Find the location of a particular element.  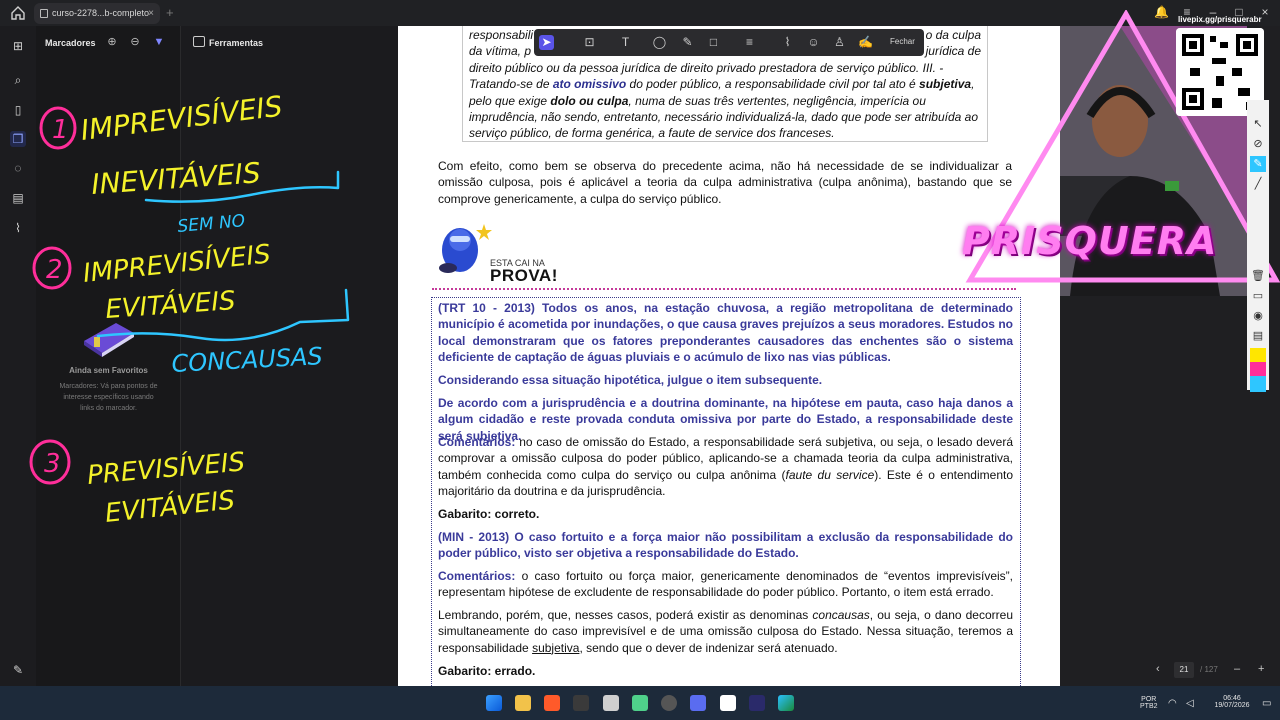

page-icon: ▯ is located at coordinates (18, 110).